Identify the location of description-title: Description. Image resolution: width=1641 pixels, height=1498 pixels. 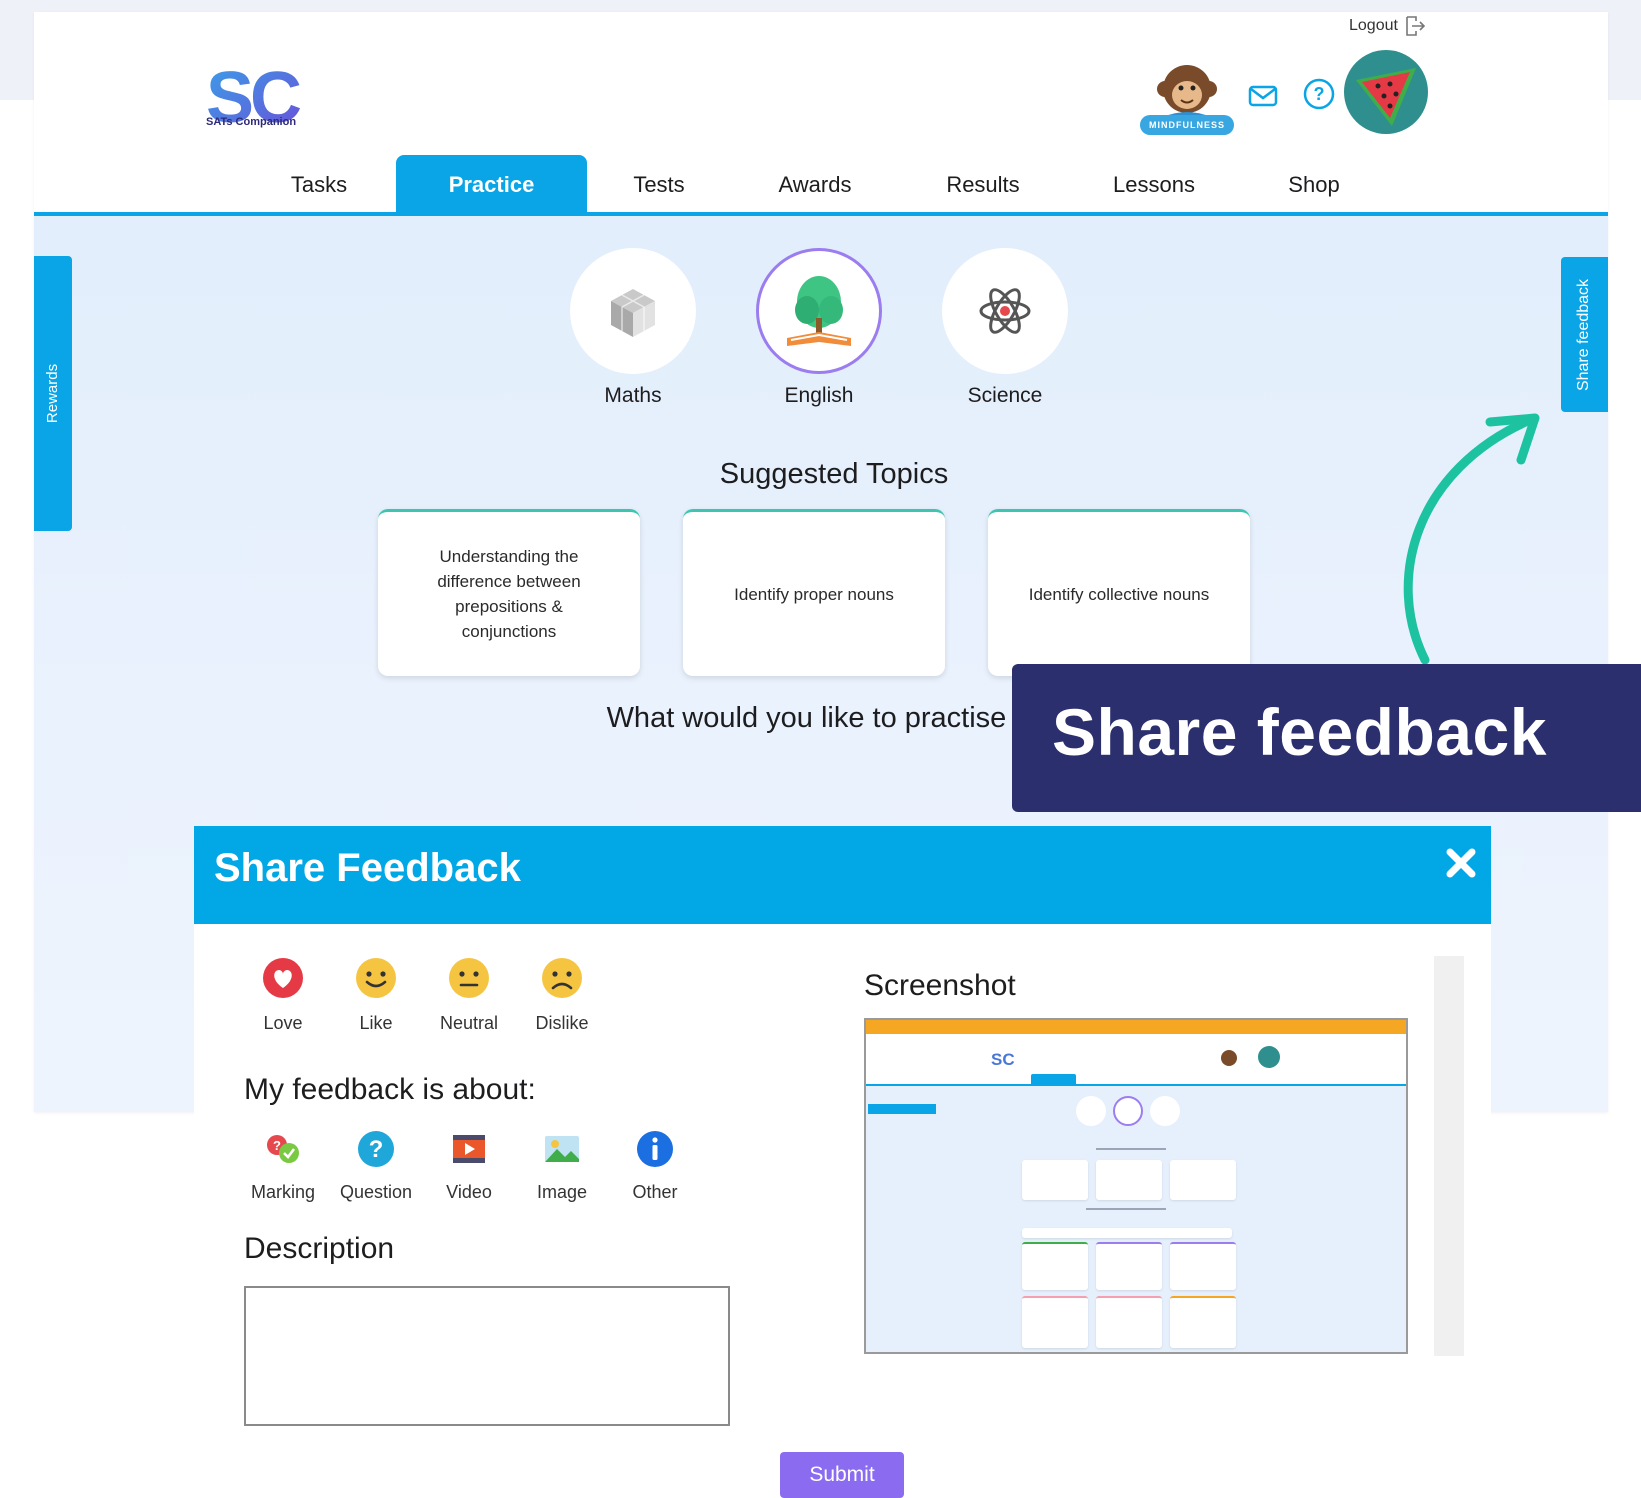
(319, 1248).